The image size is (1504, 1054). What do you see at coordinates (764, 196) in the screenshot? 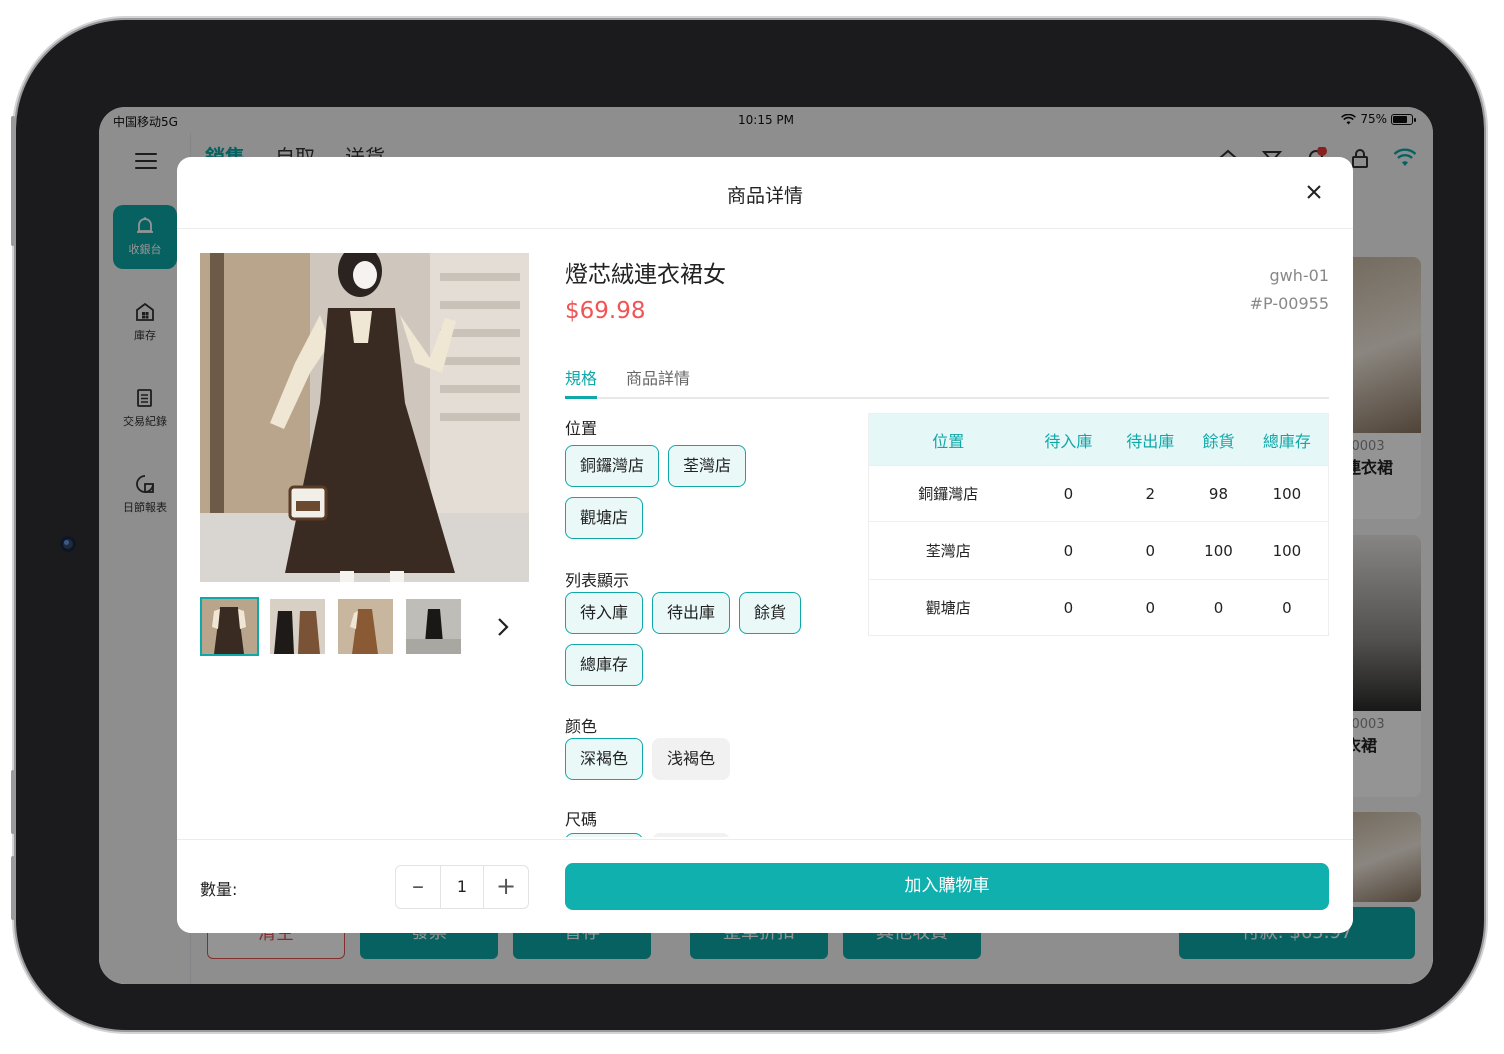
I see `modal-title: 商品详情` at bounding box center [764, 196].